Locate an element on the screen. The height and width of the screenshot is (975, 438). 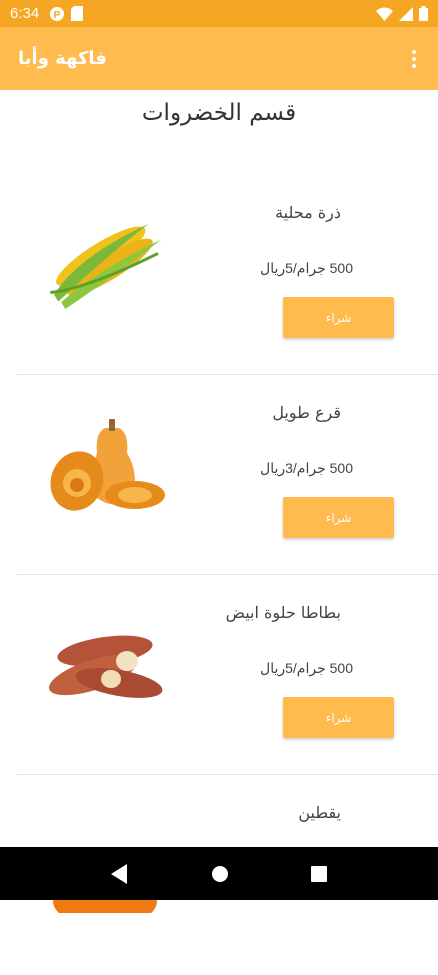
section-title: قسم الخضروات is located at coordinates (219, 113).